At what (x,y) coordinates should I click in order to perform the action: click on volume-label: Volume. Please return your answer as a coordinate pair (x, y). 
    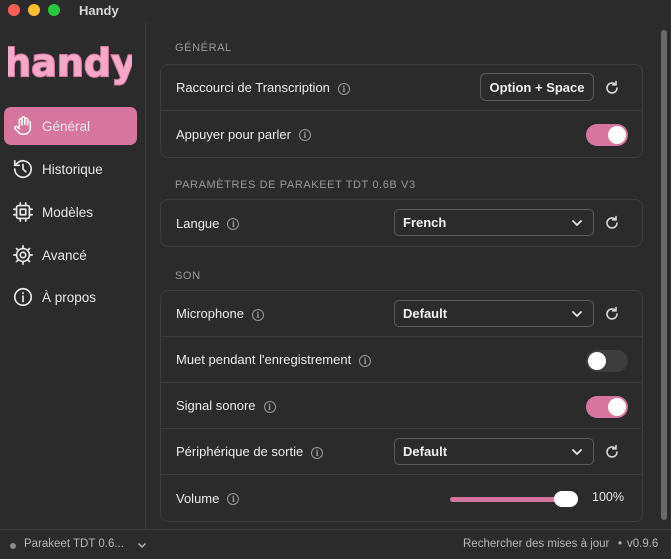
    Looking at the image, I should click on (198, 498).